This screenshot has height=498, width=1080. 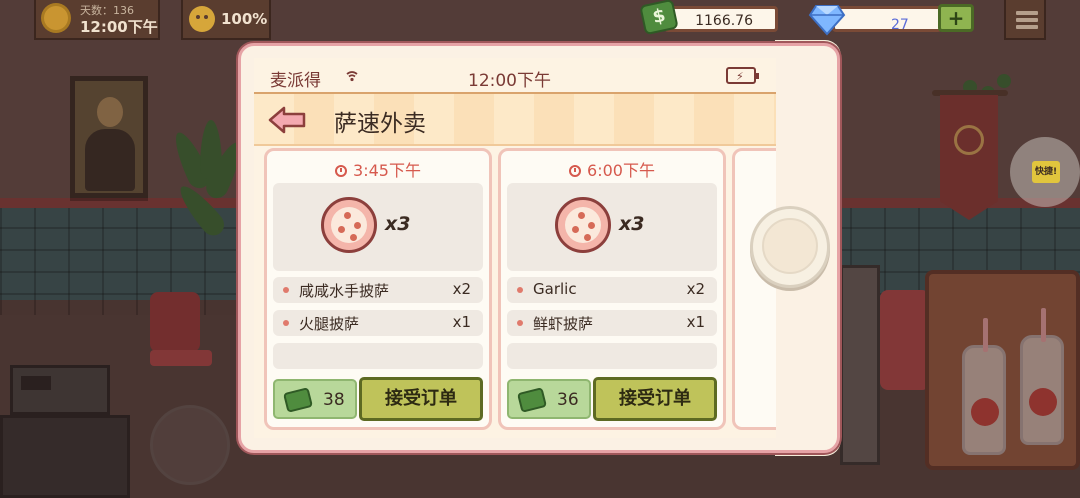 What do you see at coordinates (344, 291) in the screenshot?
I see `item-name: 咸咸水手披萨` at bounding box center [344, 291].